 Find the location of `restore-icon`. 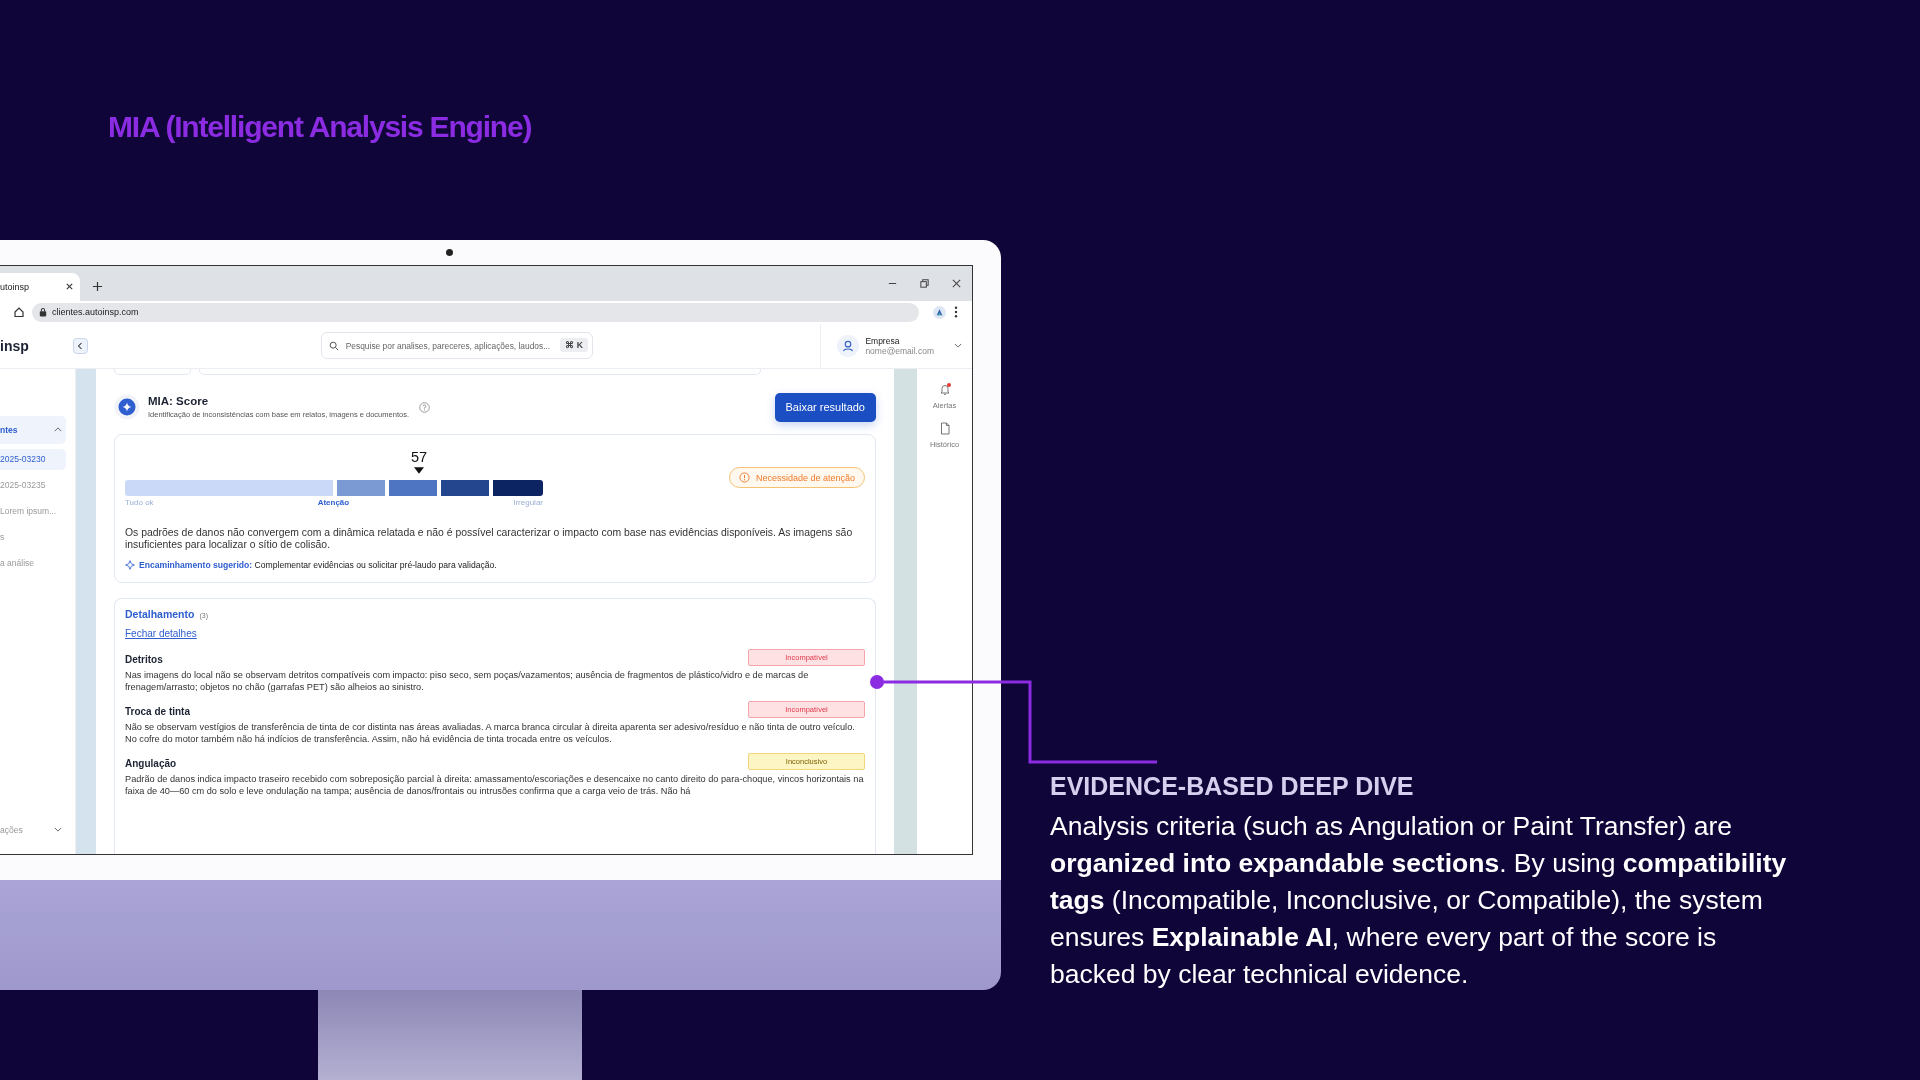

restore-icon is located at coordinates (924, 283).